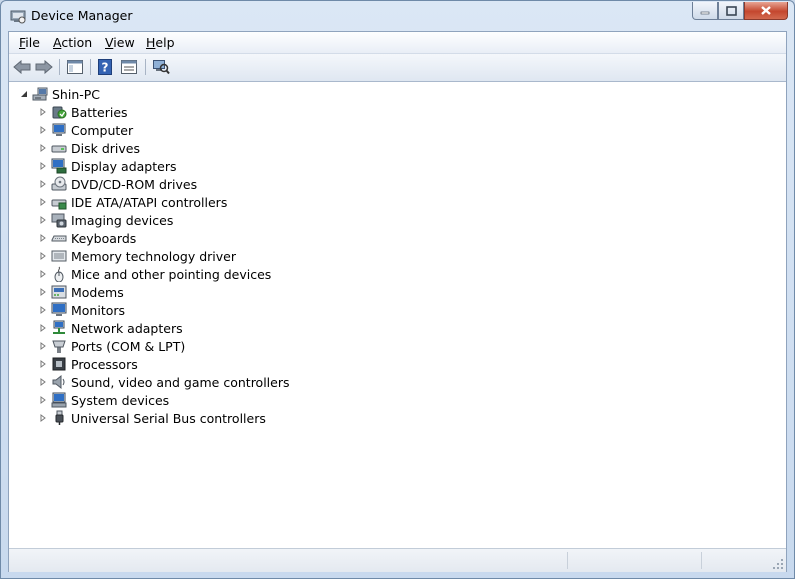 The width and height of the screenshot is (795, 579). Describe the element at coordinates (88, 364) in the screenshot. I see `tree-item-processors: Processors` at that location.